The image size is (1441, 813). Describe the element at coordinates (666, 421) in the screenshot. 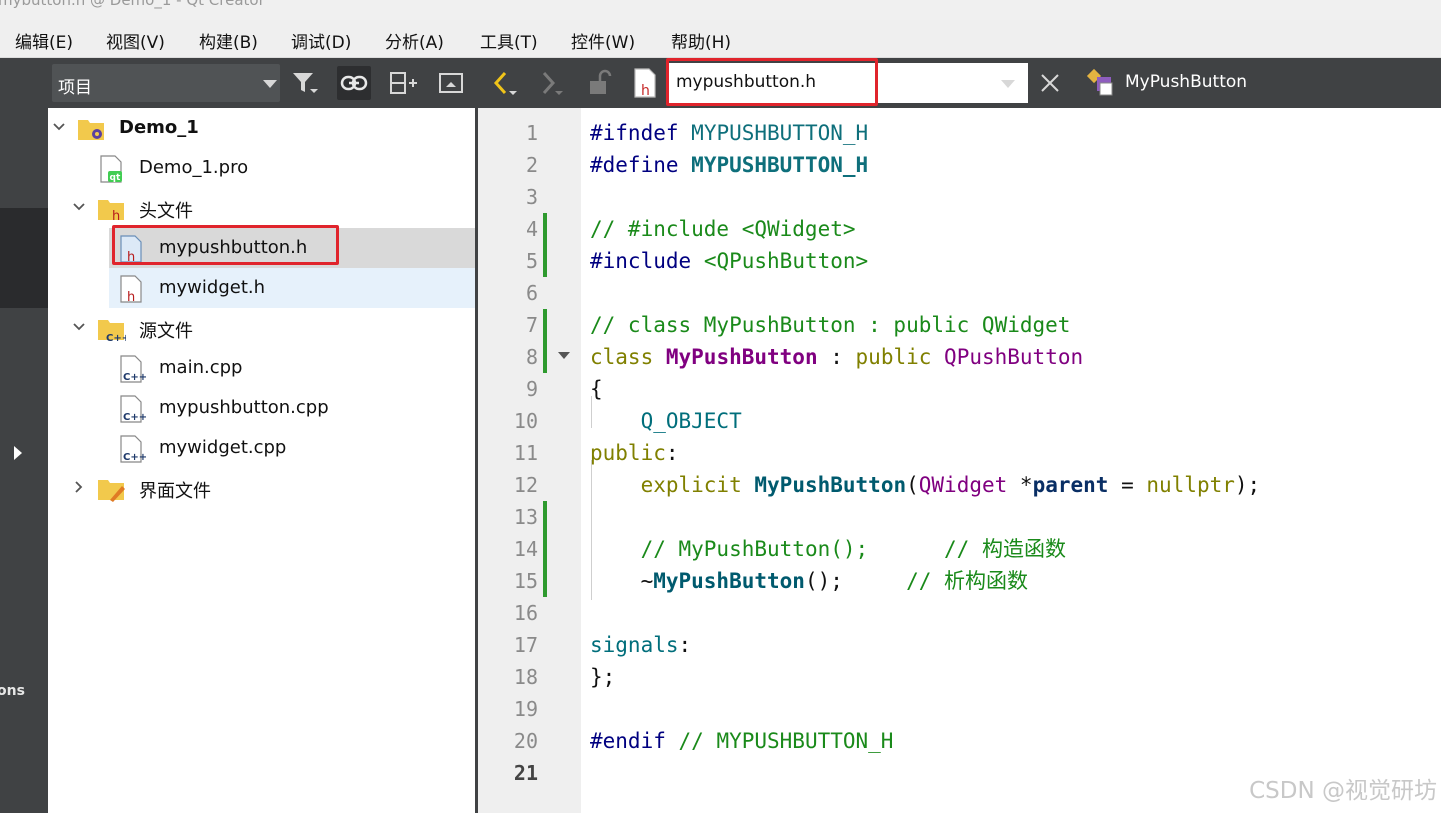

I see `code-line: Q_OBJECT` at that location.